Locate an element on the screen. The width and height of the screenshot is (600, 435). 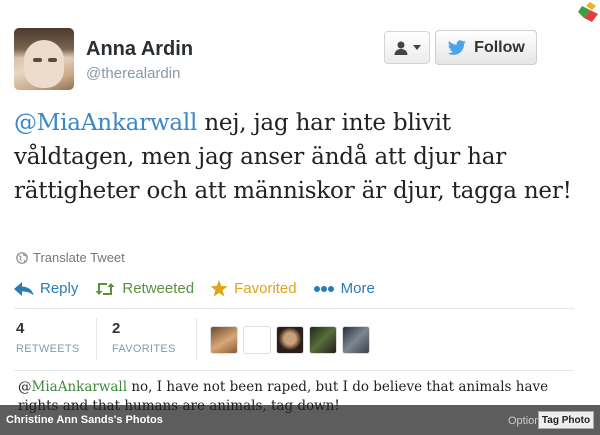
more-label: More is located at coordinates (357, 288).